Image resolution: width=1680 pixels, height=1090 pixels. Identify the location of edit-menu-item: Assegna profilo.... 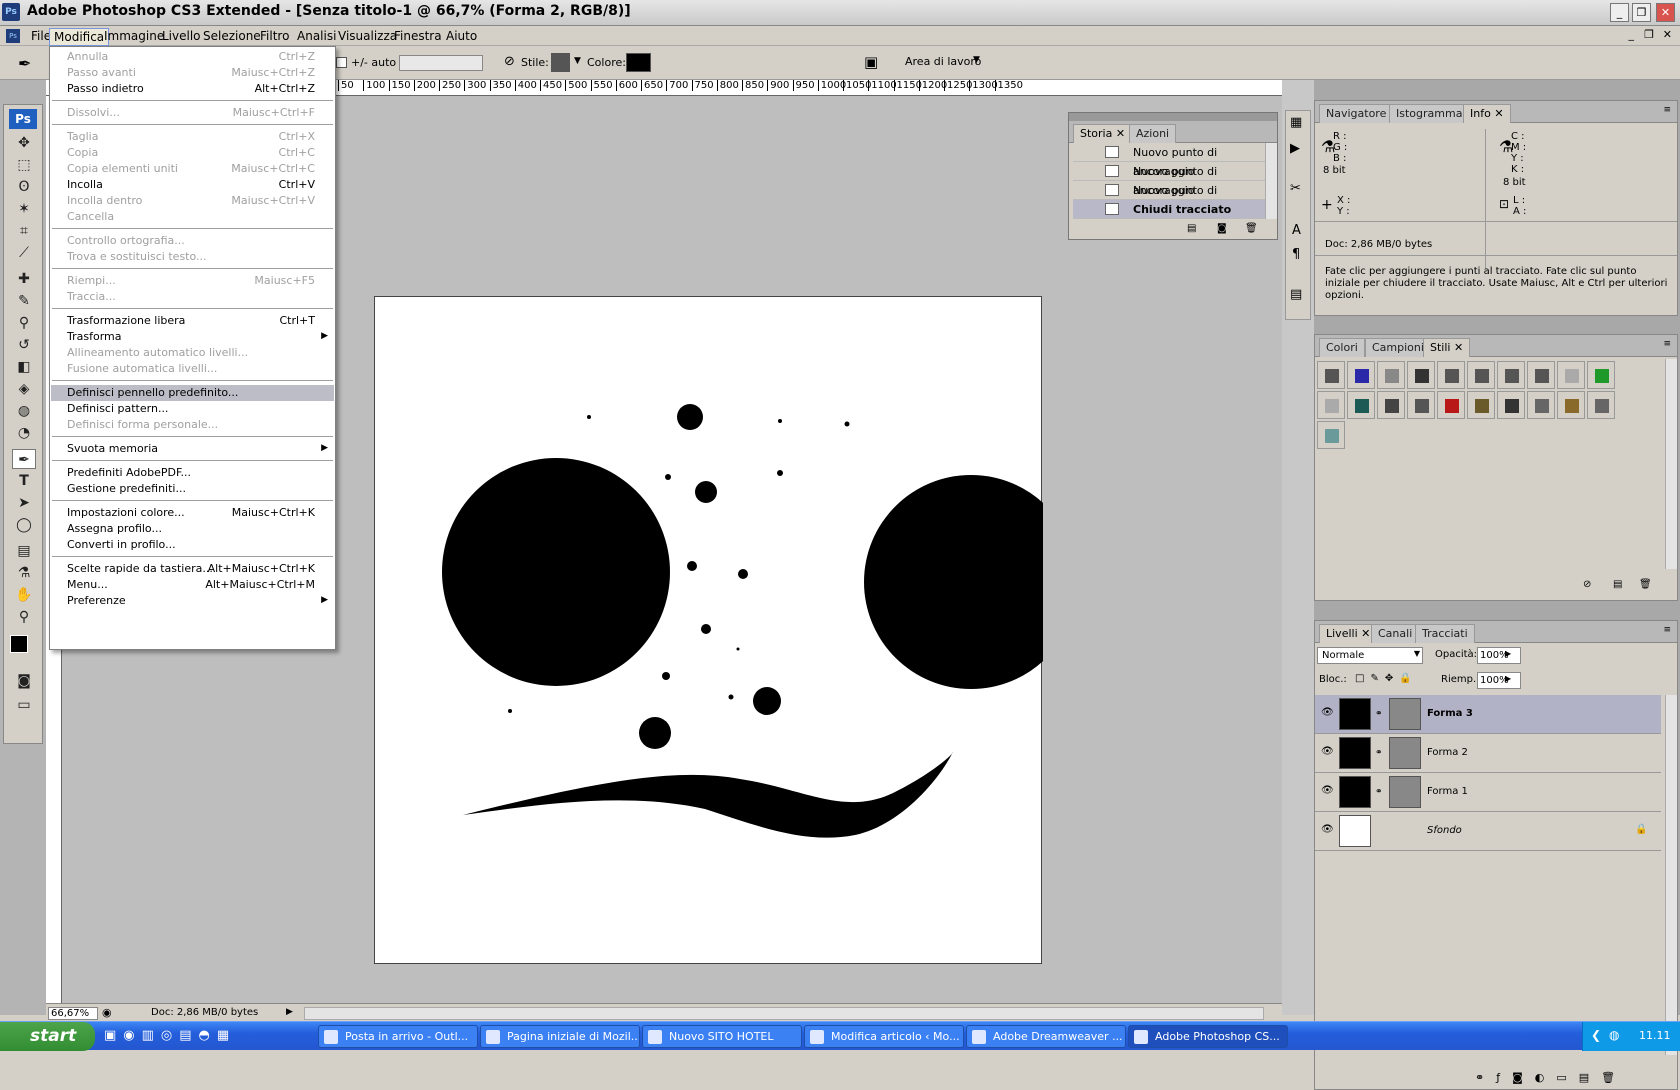
(192, 529).